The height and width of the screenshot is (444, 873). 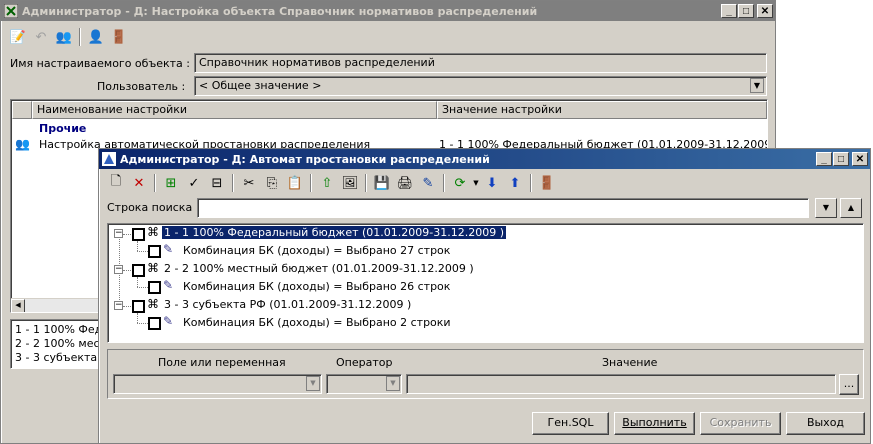 What do you see at coordinates (260, 85) in the screenshot?
I see `user-select-value: < Общее значение >` at bounding box center [260, 85].